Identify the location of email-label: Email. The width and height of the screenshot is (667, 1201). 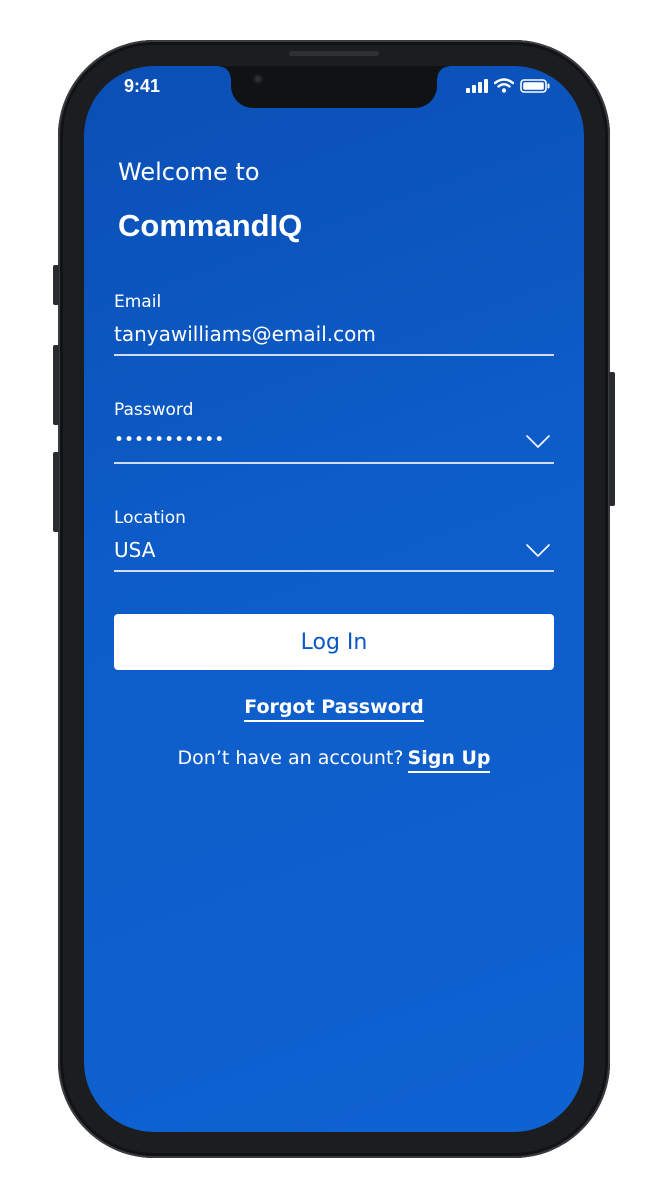
(138, 302).